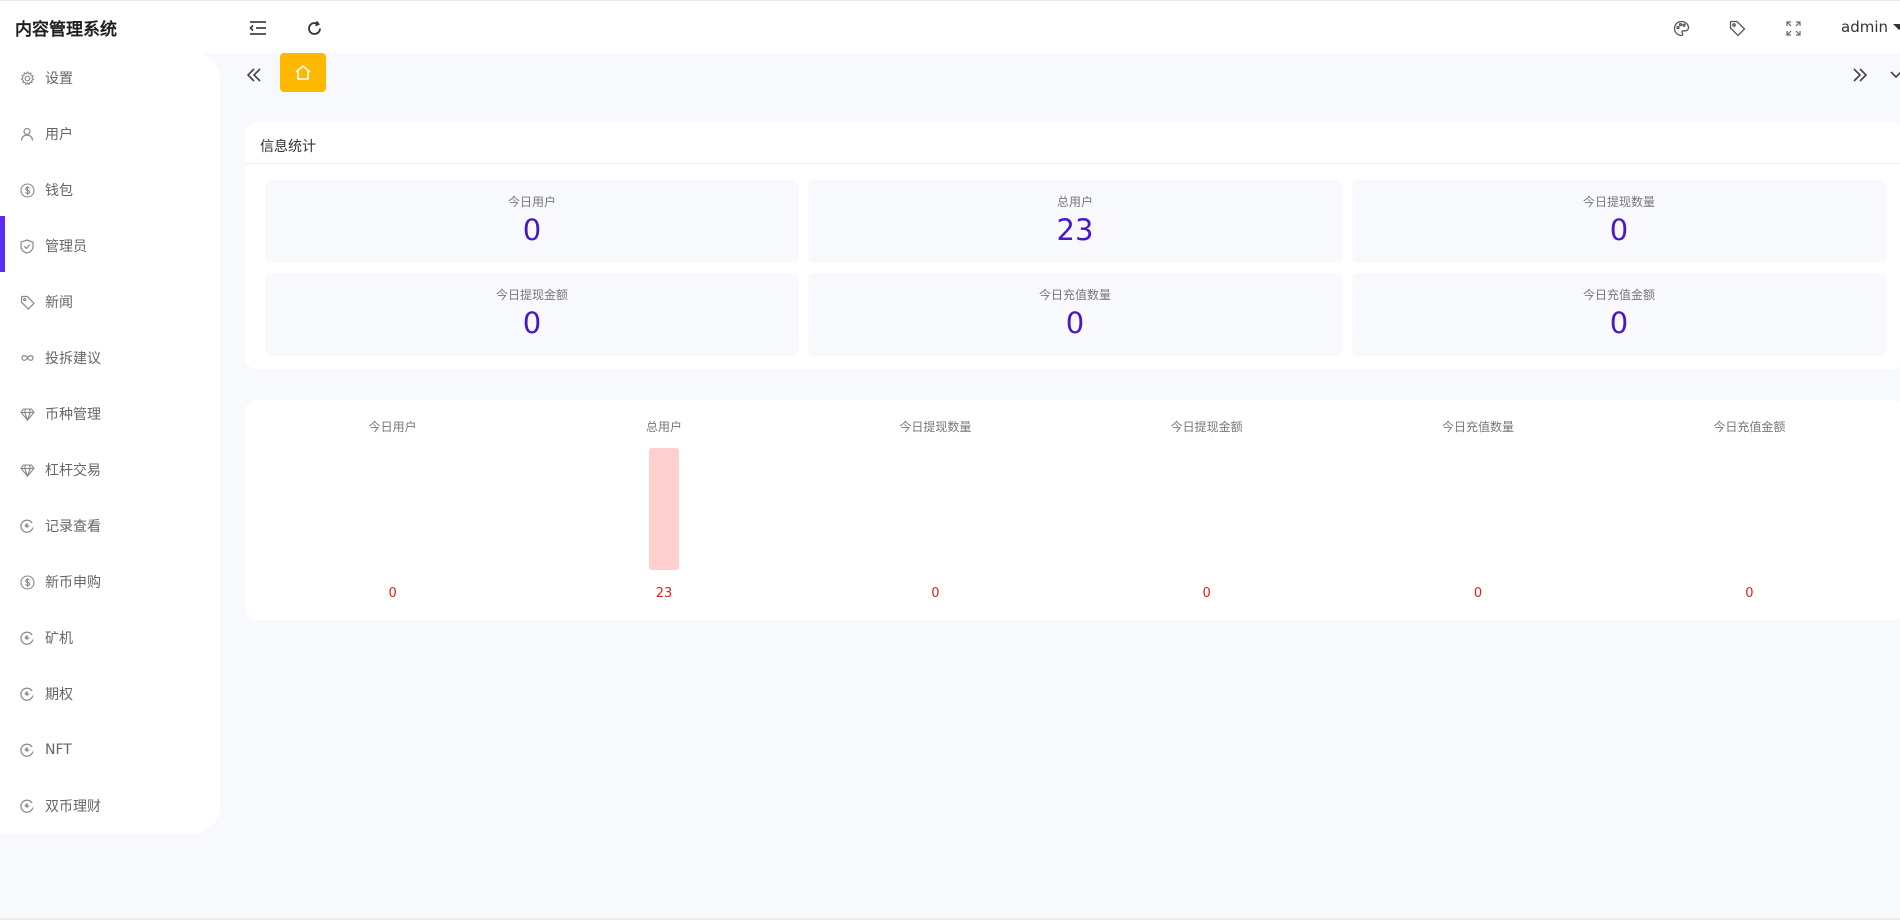  What do you see at coordinates (27, 246) in the screenshot?
I see `shield-icon` at bounding box center [27, 246].